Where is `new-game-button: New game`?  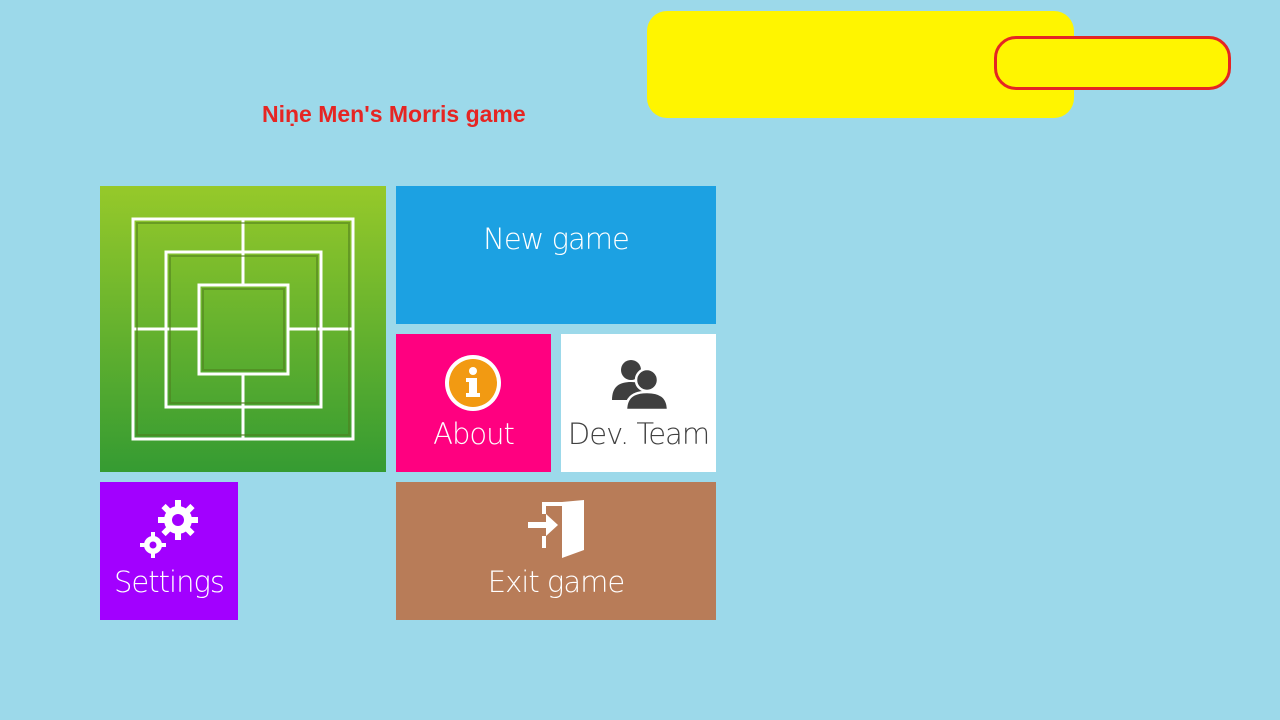 new-game-button: New game is located at coordinates (556, 255).